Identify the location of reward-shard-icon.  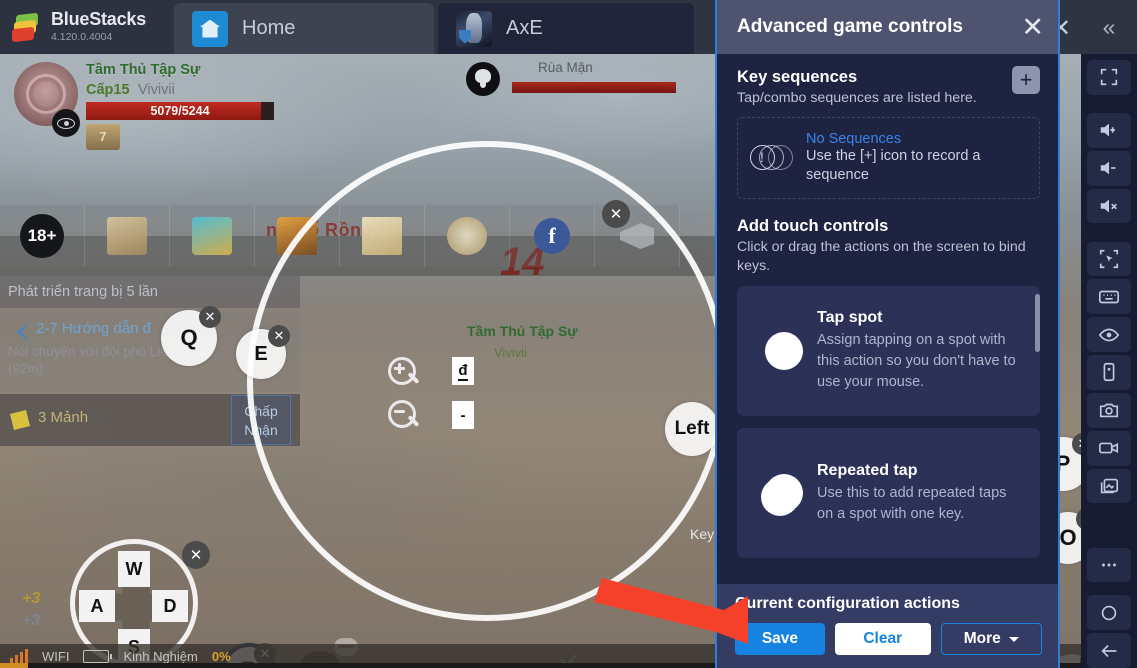
(20, 420).